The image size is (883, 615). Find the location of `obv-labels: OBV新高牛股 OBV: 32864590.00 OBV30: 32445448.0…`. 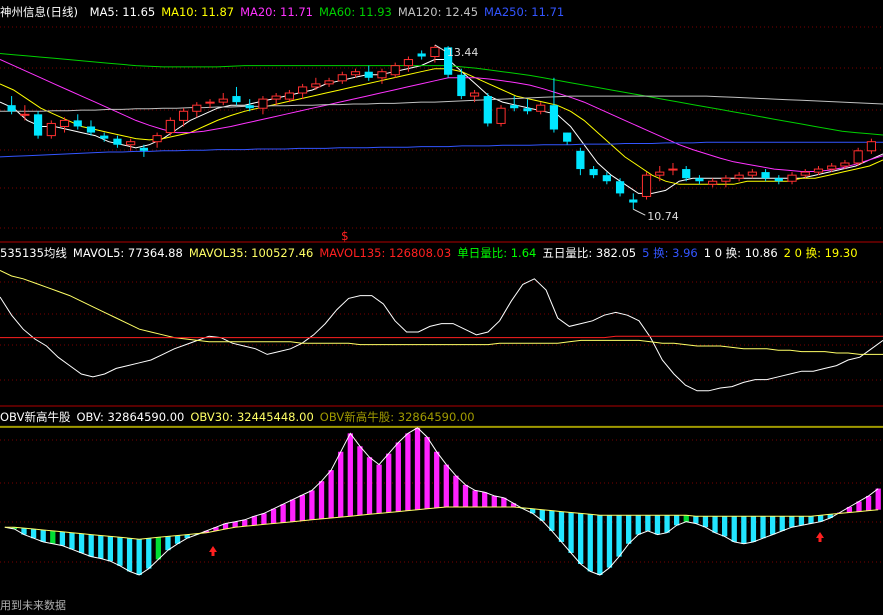

obv-labels: OBV新高牛股 OBV: 32864590.00 OBV30: 32445448.0… is located at coordinates (240, 417).